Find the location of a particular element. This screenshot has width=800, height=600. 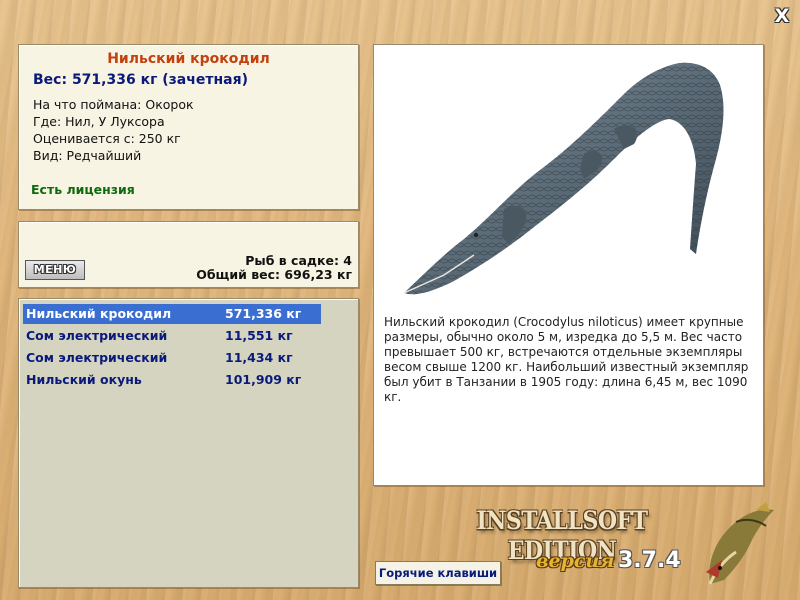

hotkeys-button: Горячие клавиши is located at coordinates (438, 573).